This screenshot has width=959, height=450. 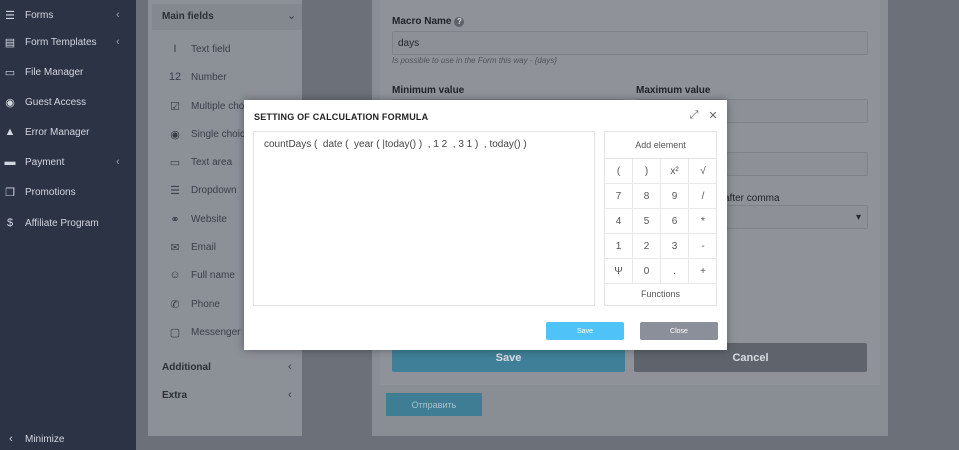 I want to click on modal-close-button: Close, so click(x=679, y=331).